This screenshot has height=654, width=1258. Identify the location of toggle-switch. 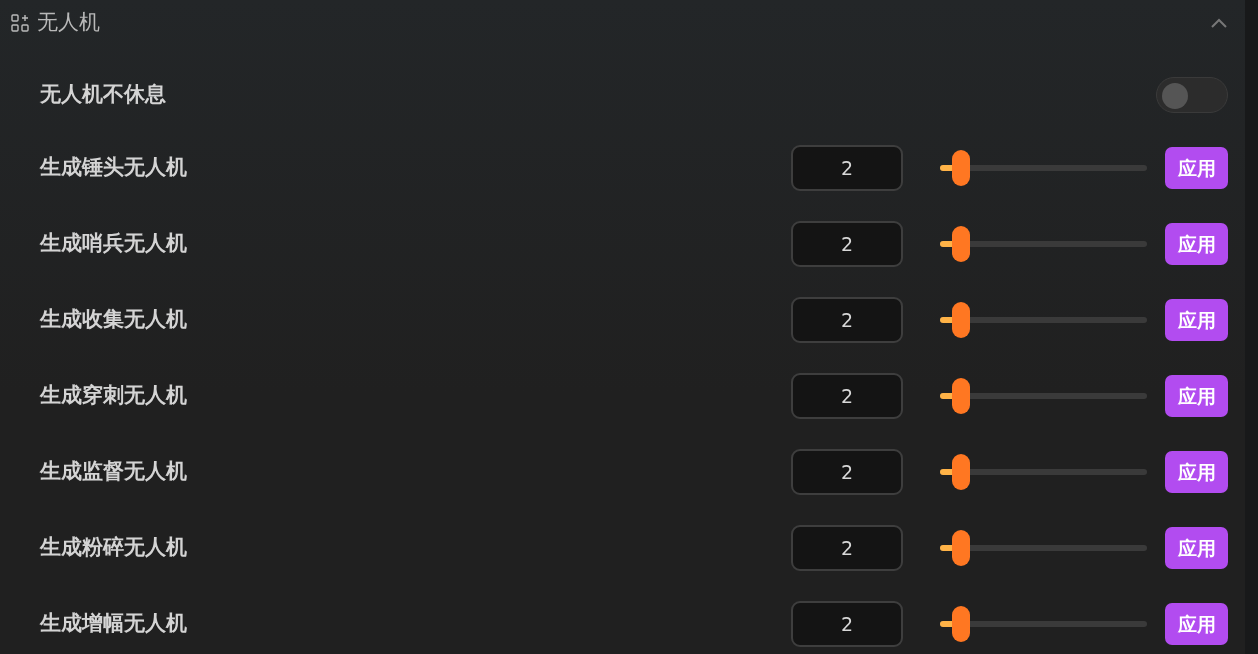
(1192, 95).